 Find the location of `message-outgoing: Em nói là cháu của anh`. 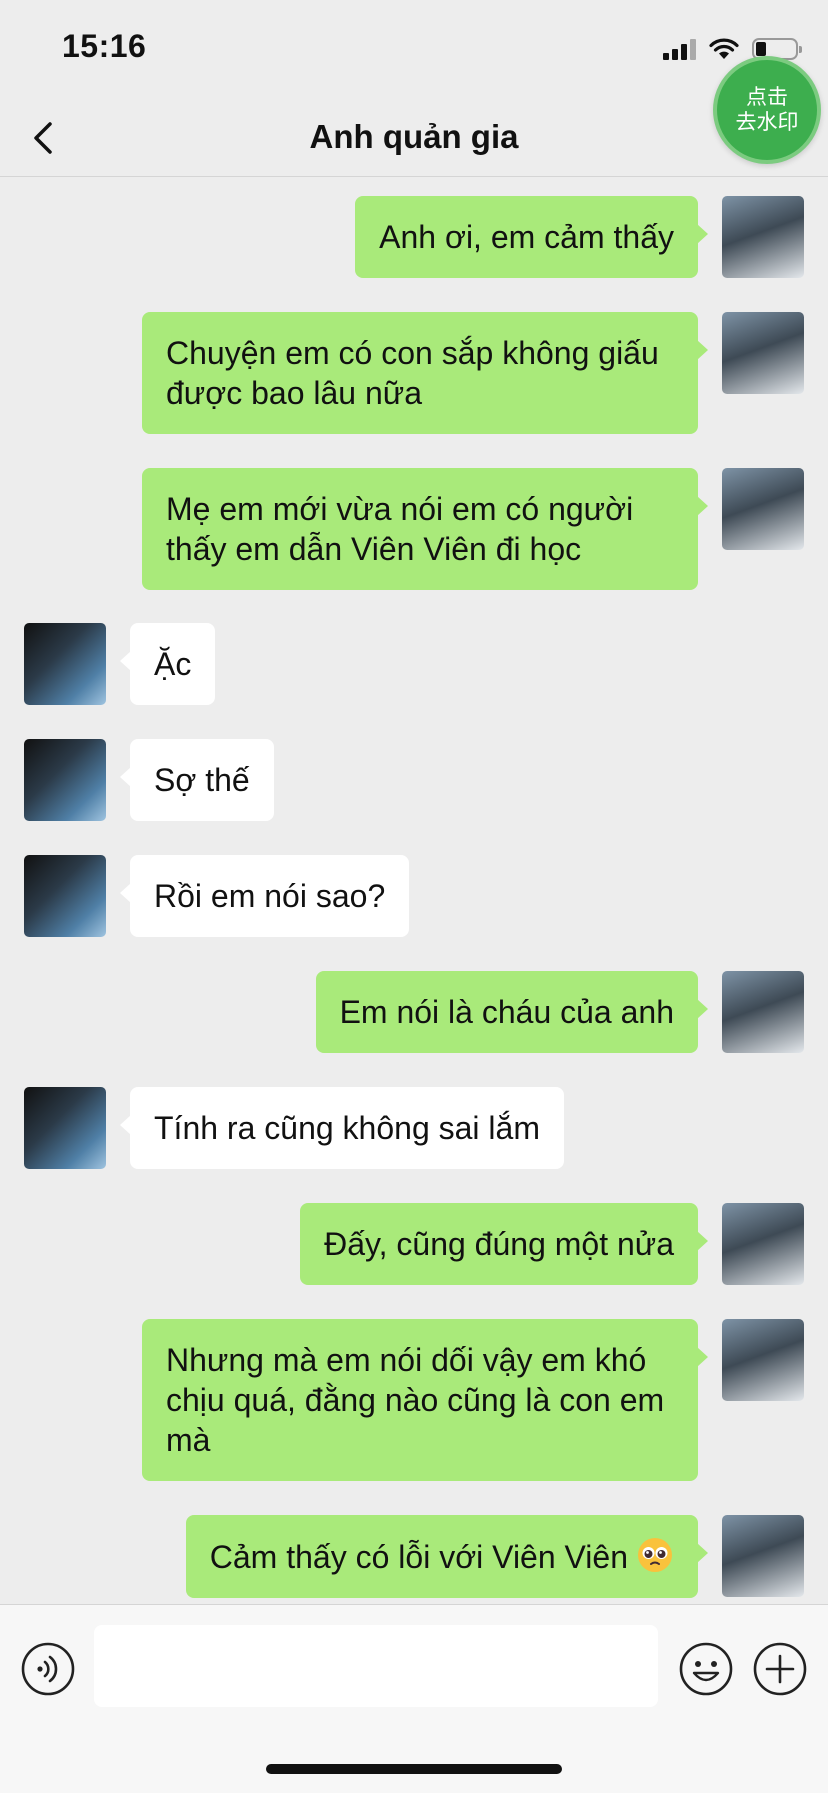

message-outgoing: Em nói là cháu của anh is located at coordinates (414, 1012).